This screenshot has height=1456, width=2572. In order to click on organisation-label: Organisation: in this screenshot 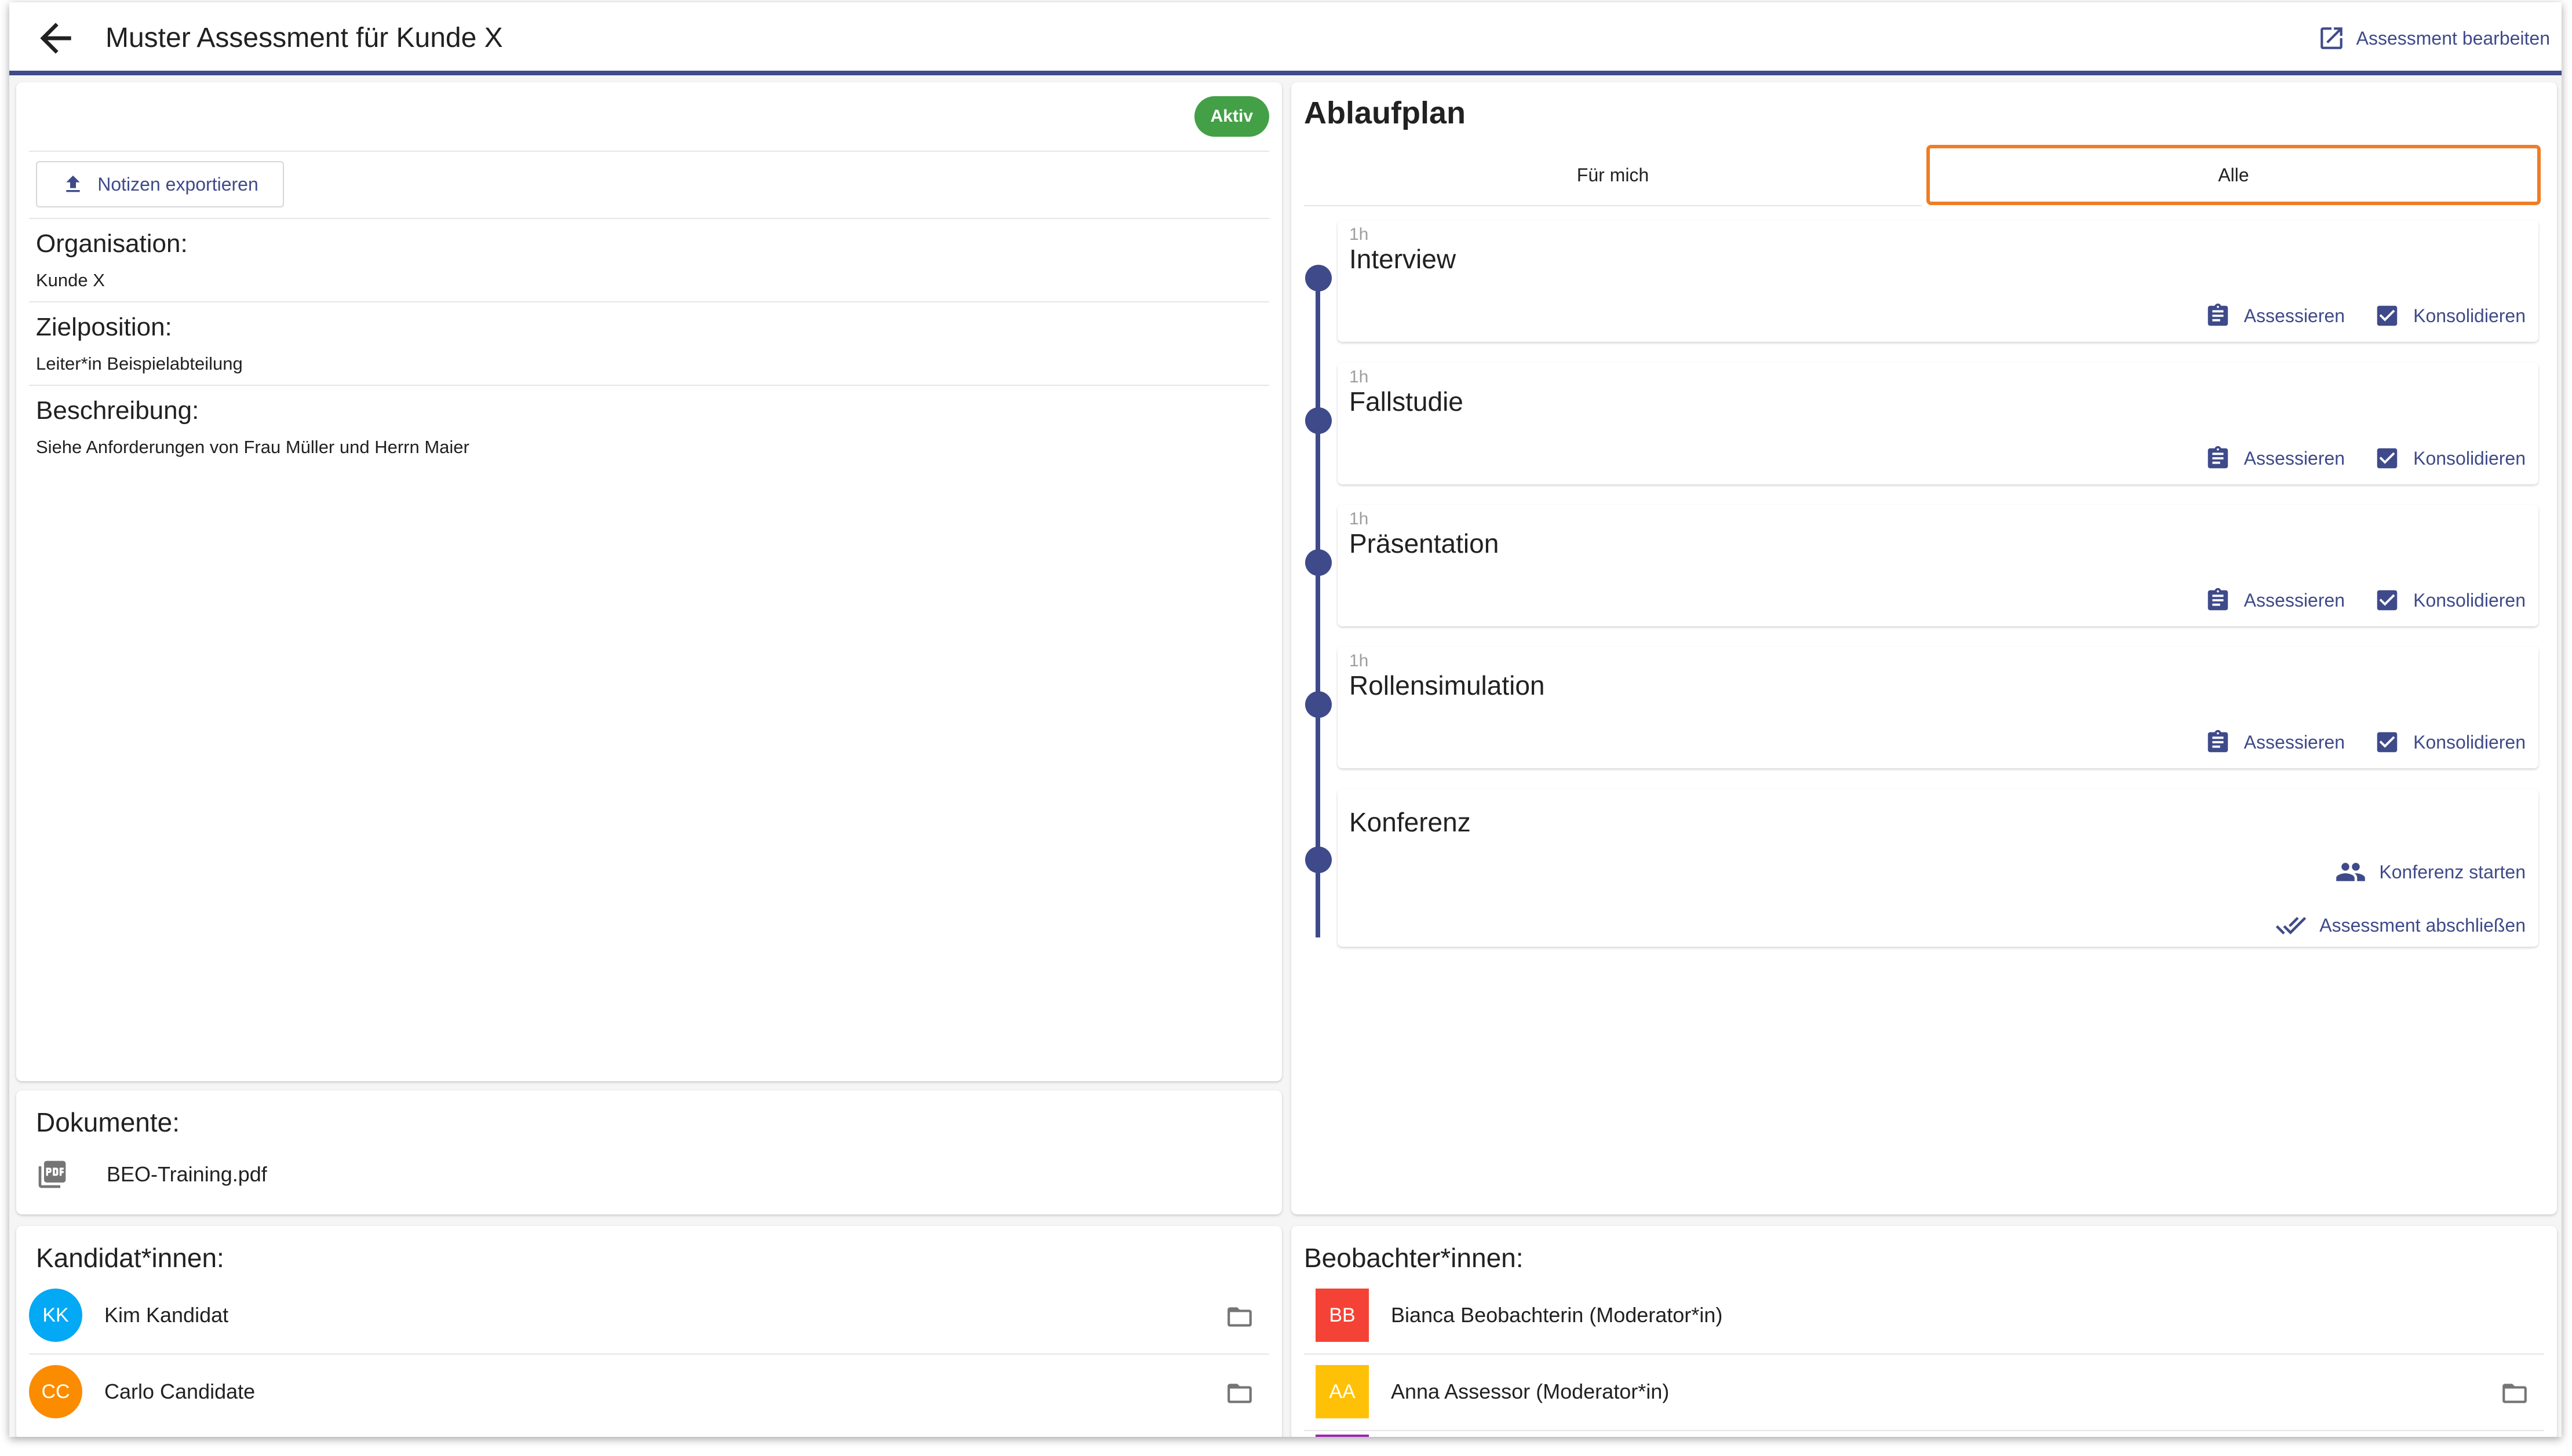, I will do `click(112, 244)`.